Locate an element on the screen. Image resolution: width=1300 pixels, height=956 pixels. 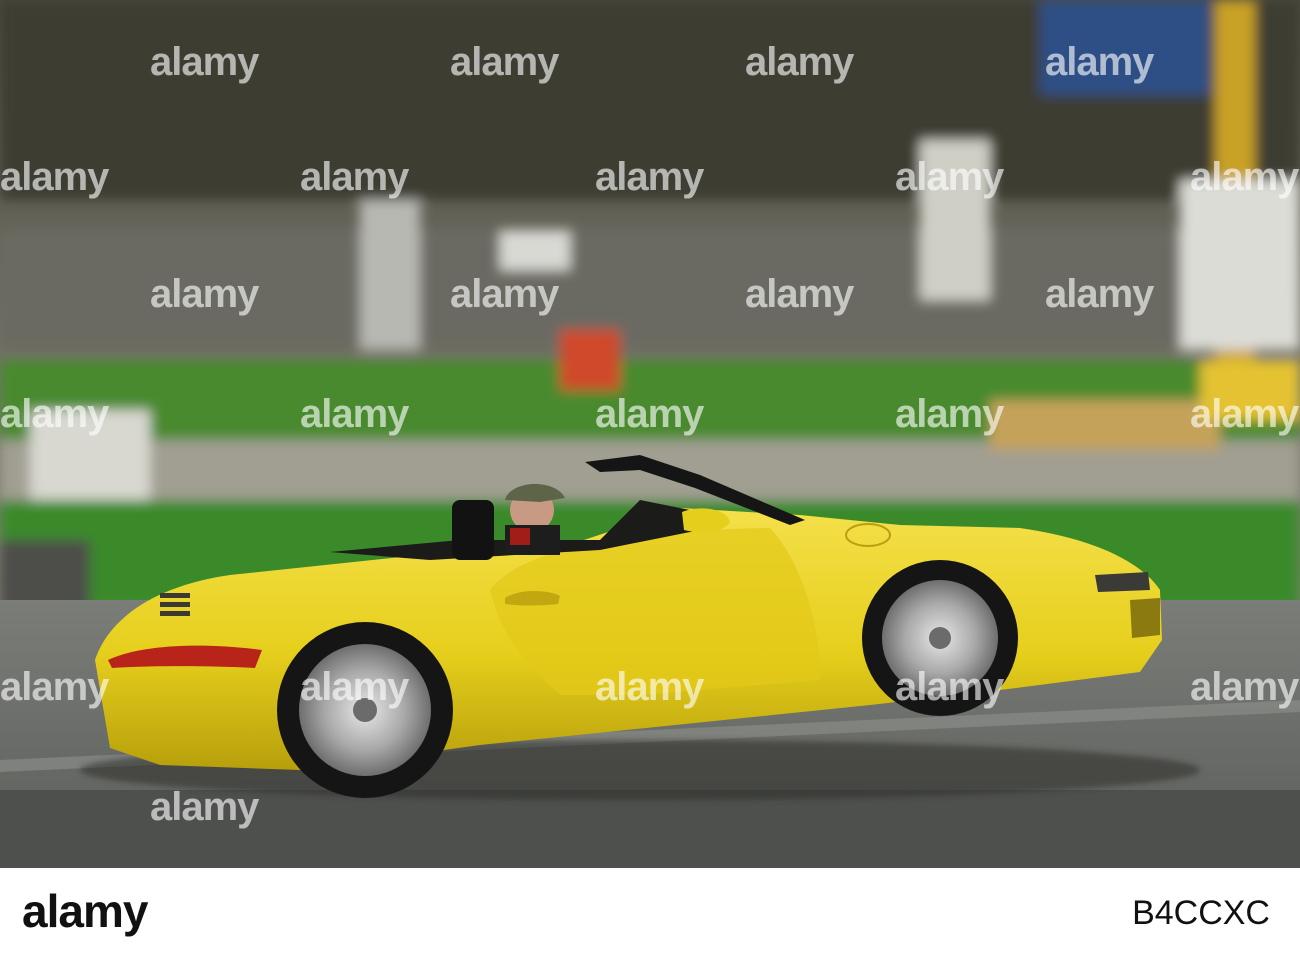
rear-wheel is located at coordinates (365, 710).